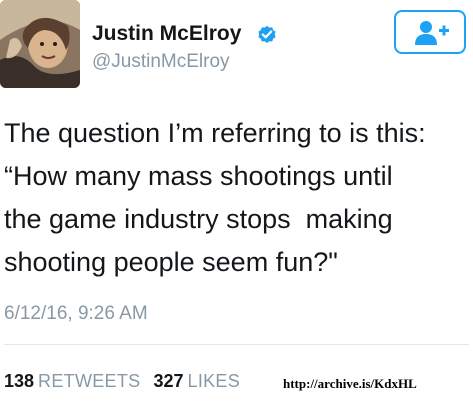 The image size is (473, 412). I want to click on divider, so click(236, 344).